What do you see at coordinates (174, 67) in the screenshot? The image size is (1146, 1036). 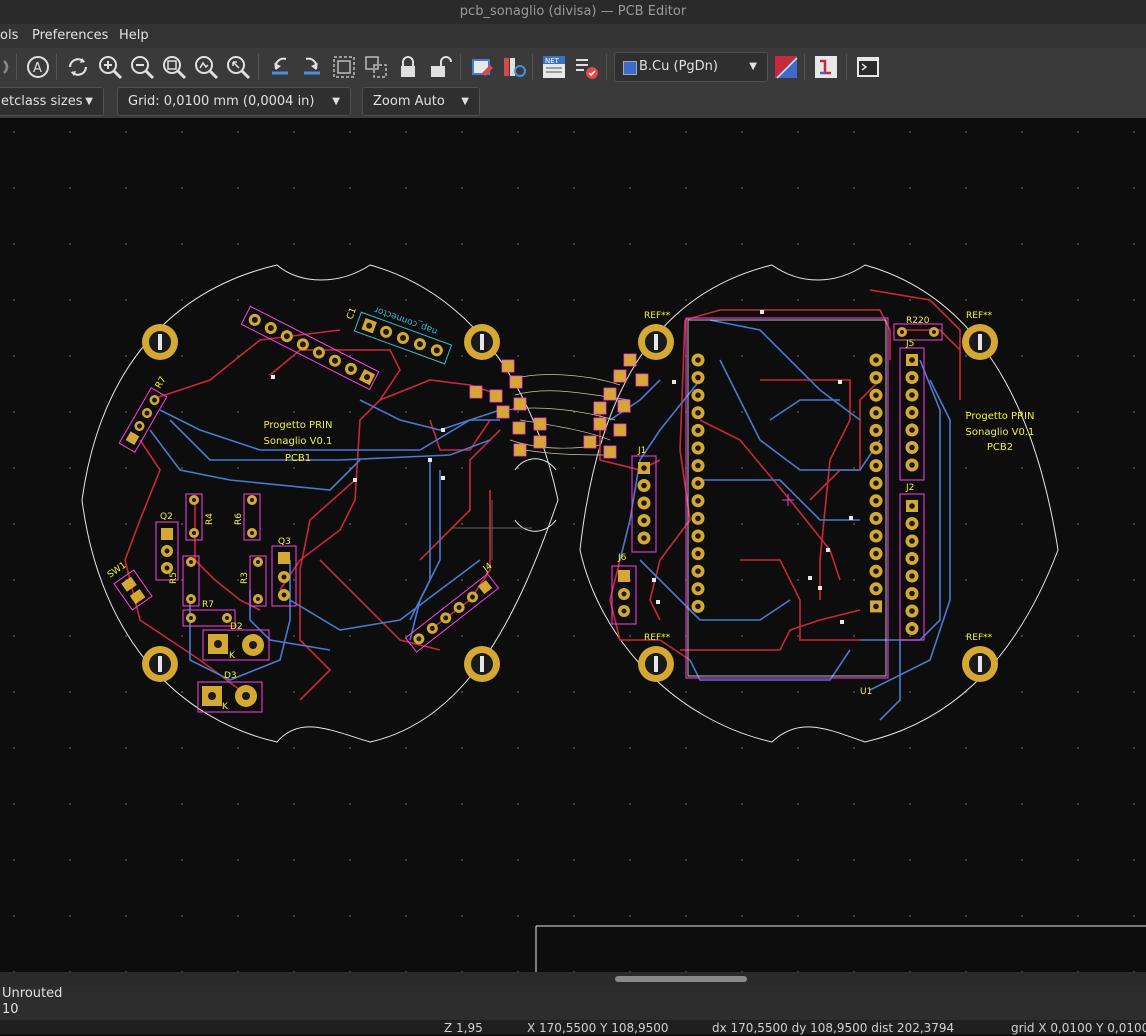 I see `zoom-fit-icon` at bounding box center [174, 67].